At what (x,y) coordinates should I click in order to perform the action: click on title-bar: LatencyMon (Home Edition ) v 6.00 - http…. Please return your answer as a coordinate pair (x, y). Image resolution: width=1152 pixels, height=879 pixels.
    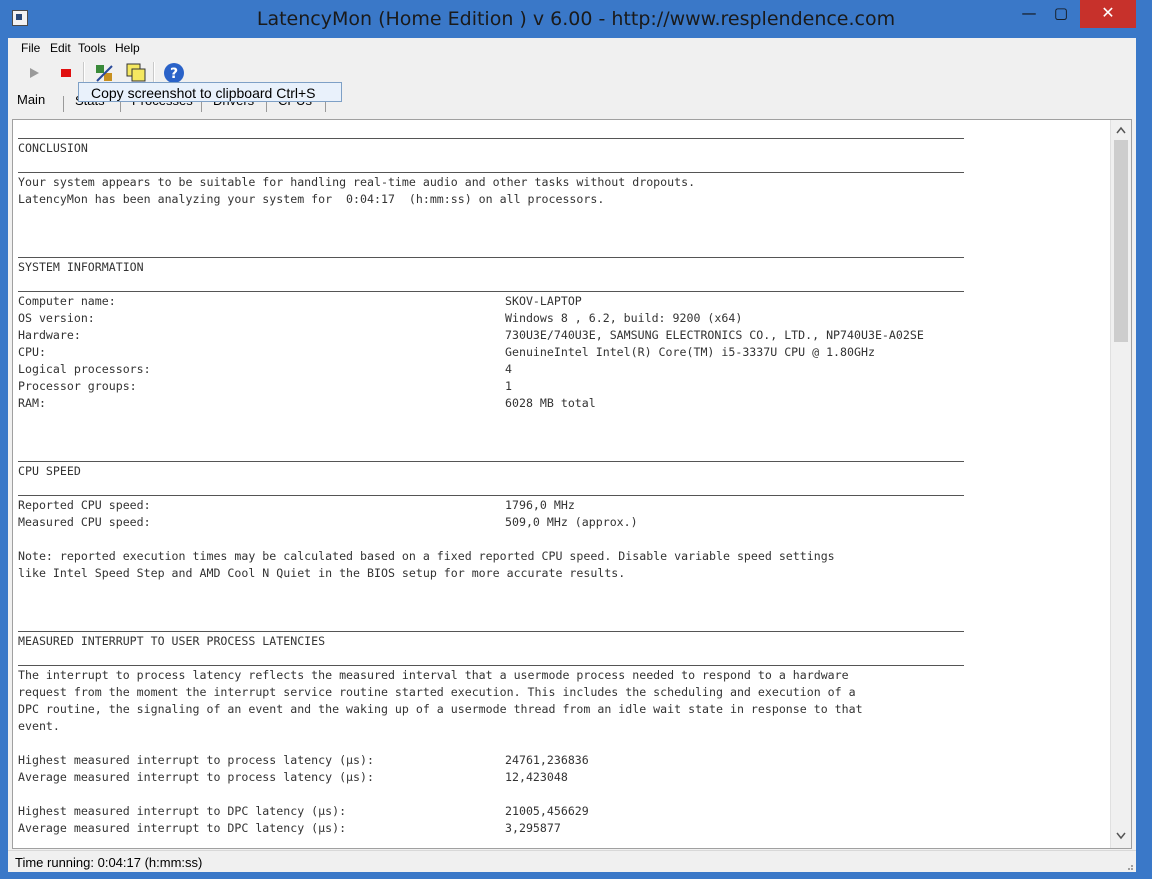
    Looking at the image, I should click on (576, 19).